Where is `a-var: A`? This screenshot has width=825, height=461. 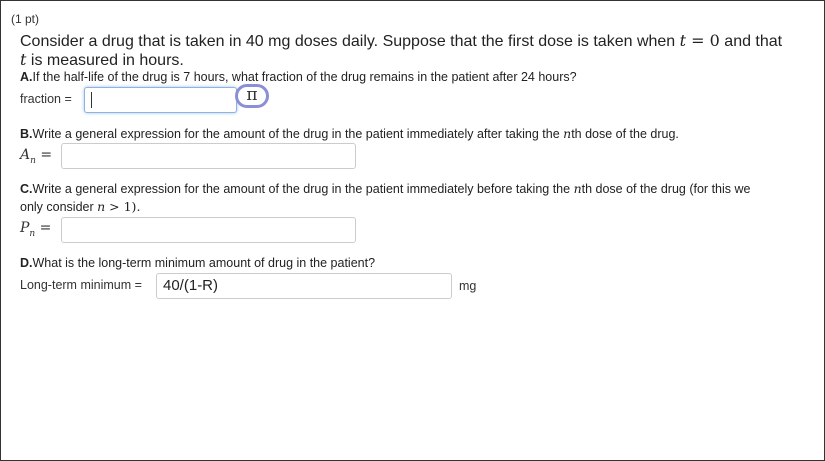 a-var: A is located at coordinates (25, 155).